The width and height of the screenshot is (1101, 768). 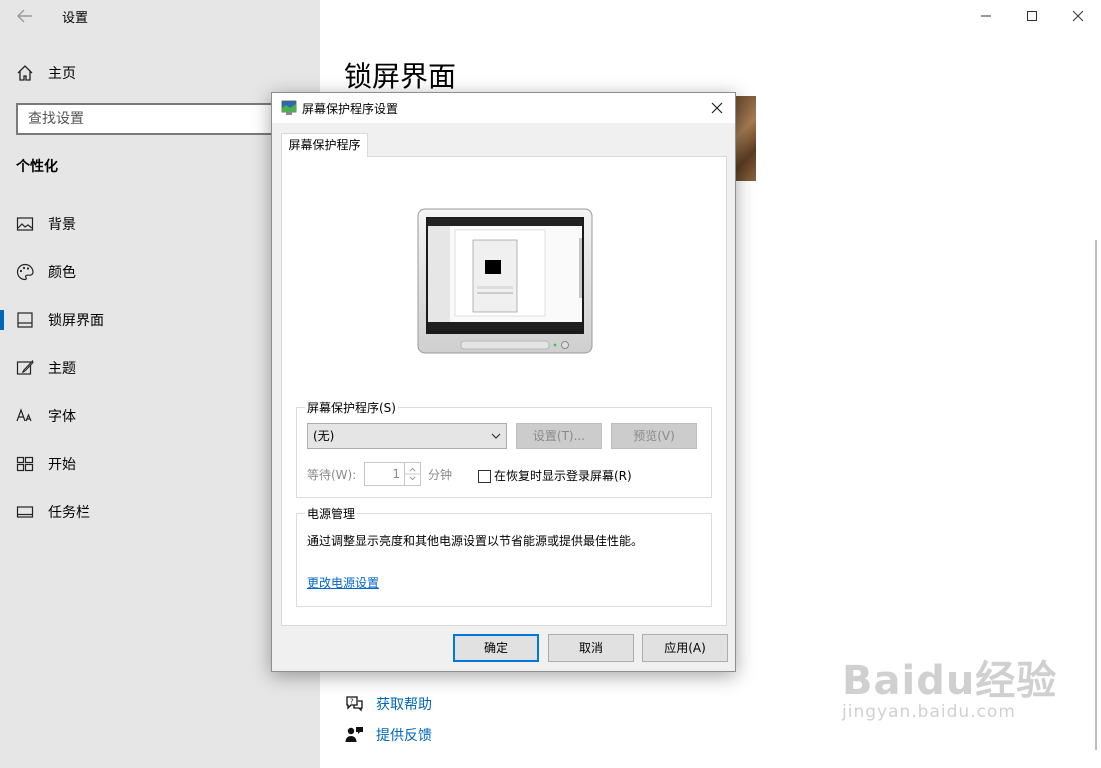 I want to click on minutes-label: 分钟, so click(x=440, y=475).